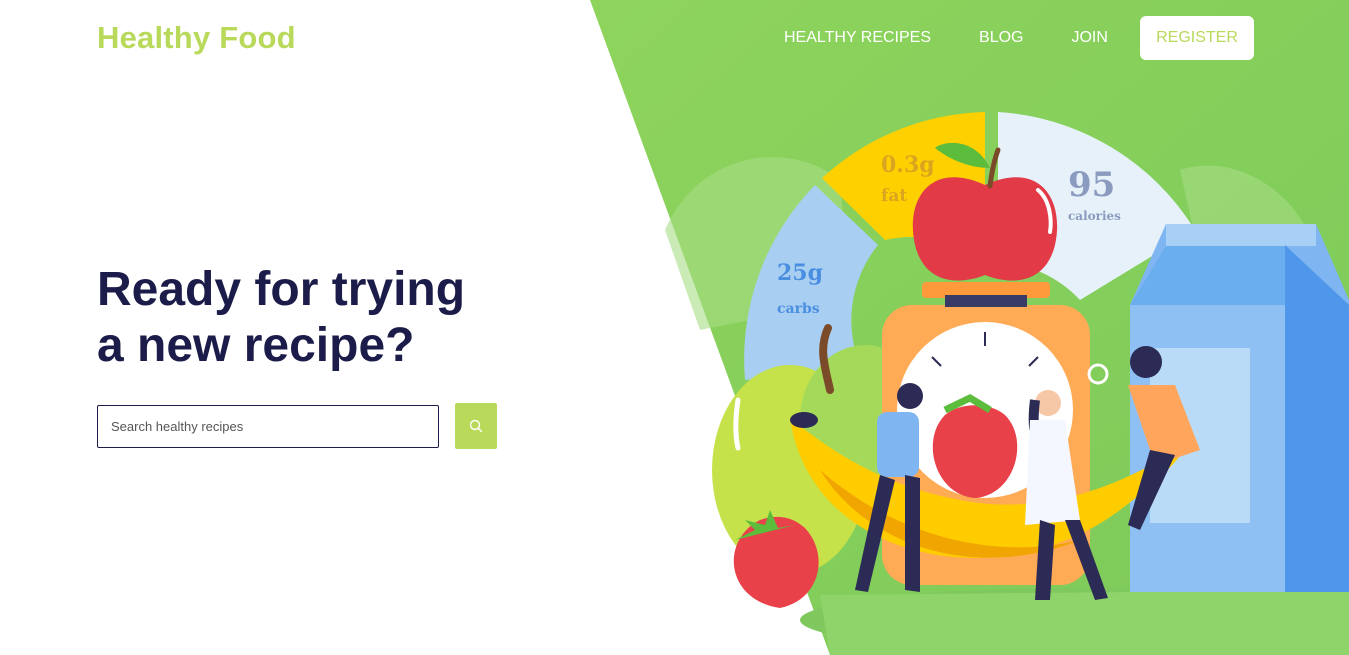  What do you see at coordinates (798, 309) in the screenshot?
I see `carbs-label: carbs` at bounding box center [798, 309].